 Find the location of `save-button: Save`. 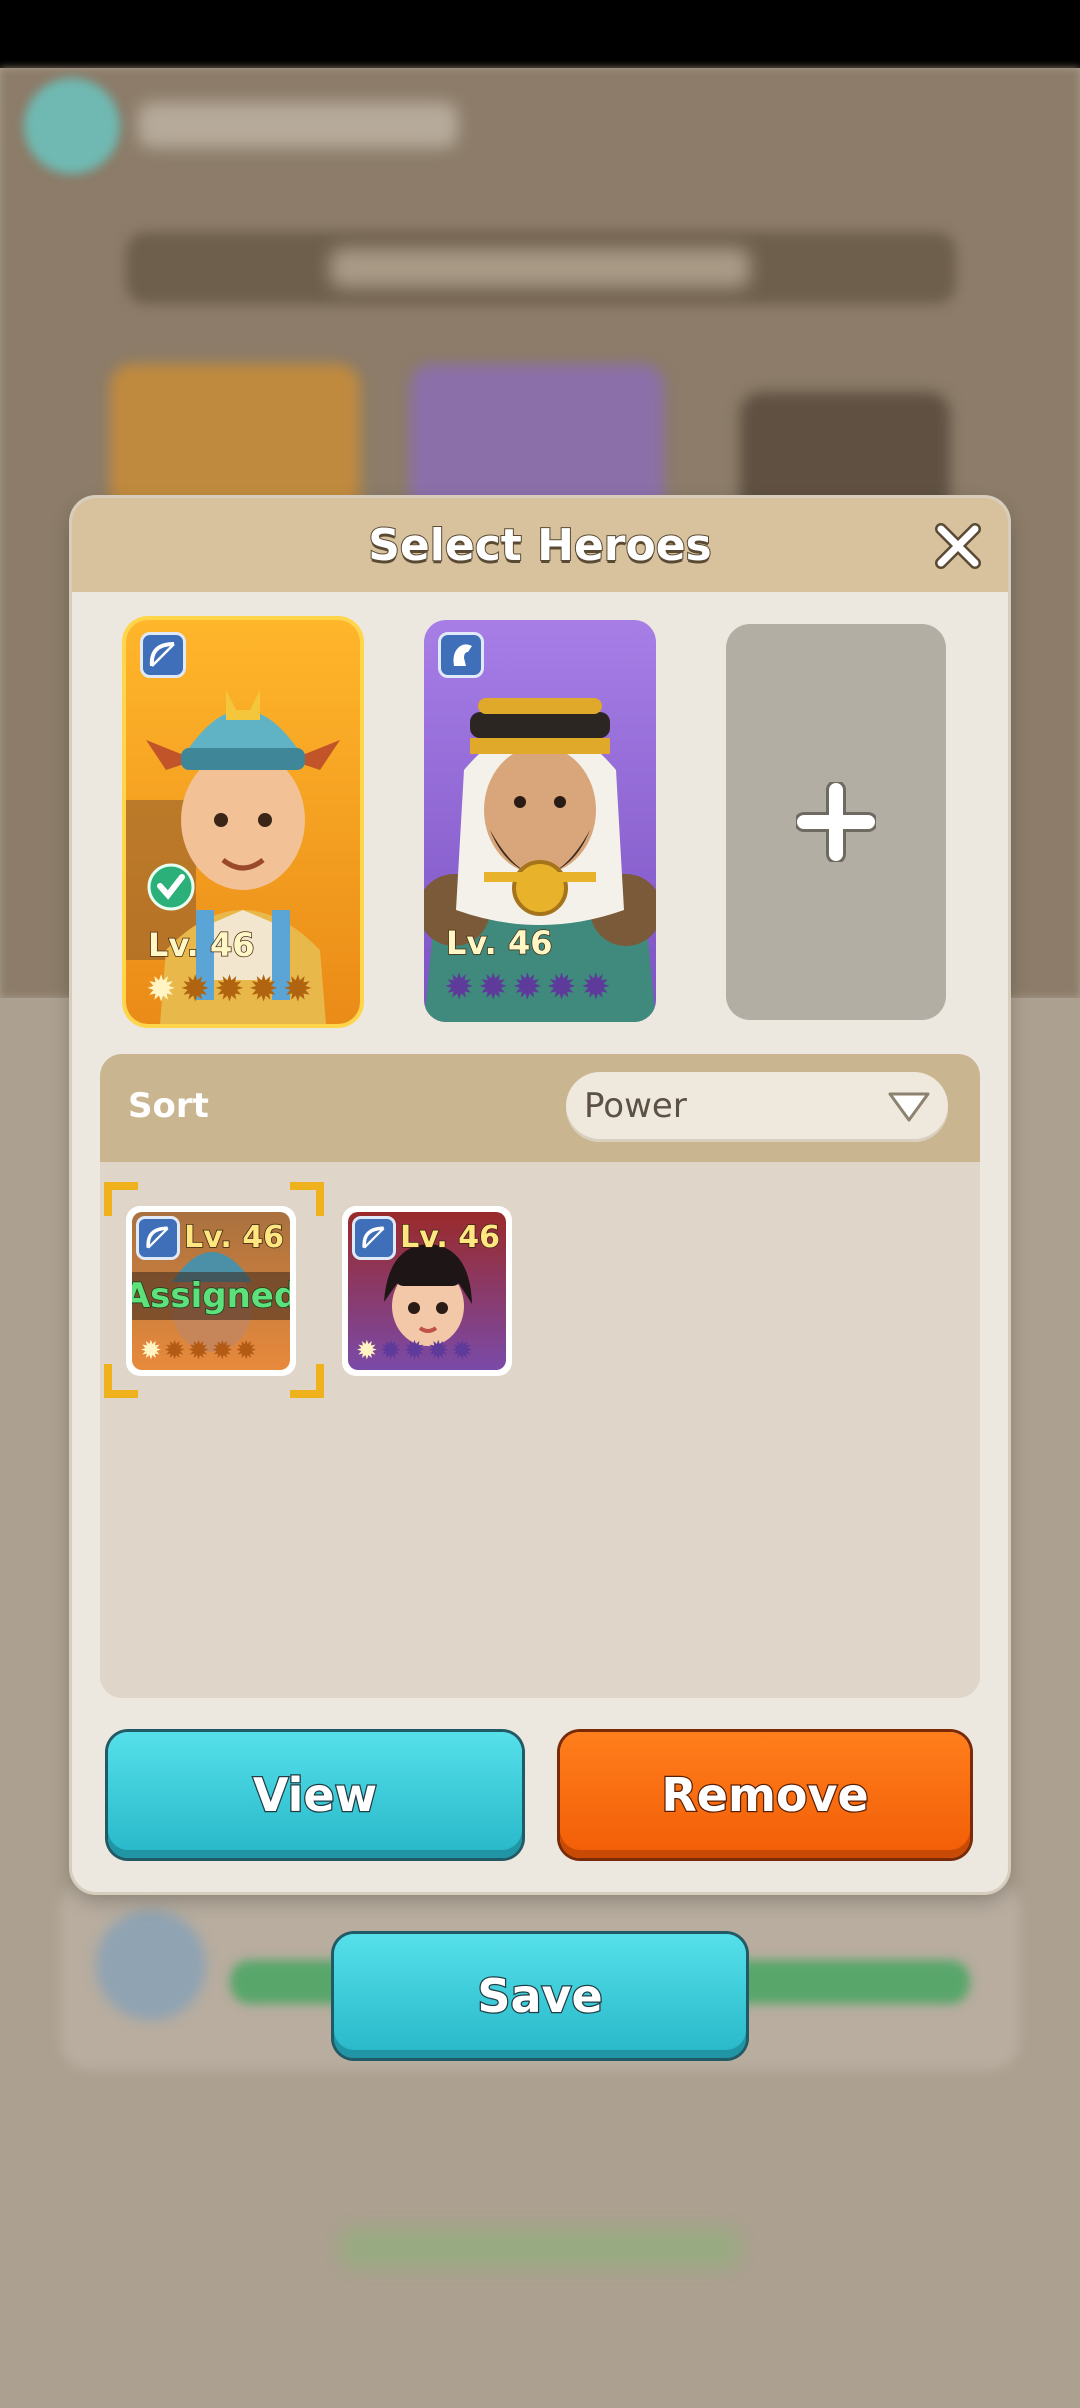

save-button: Save is located at coordinates (540, 1996).